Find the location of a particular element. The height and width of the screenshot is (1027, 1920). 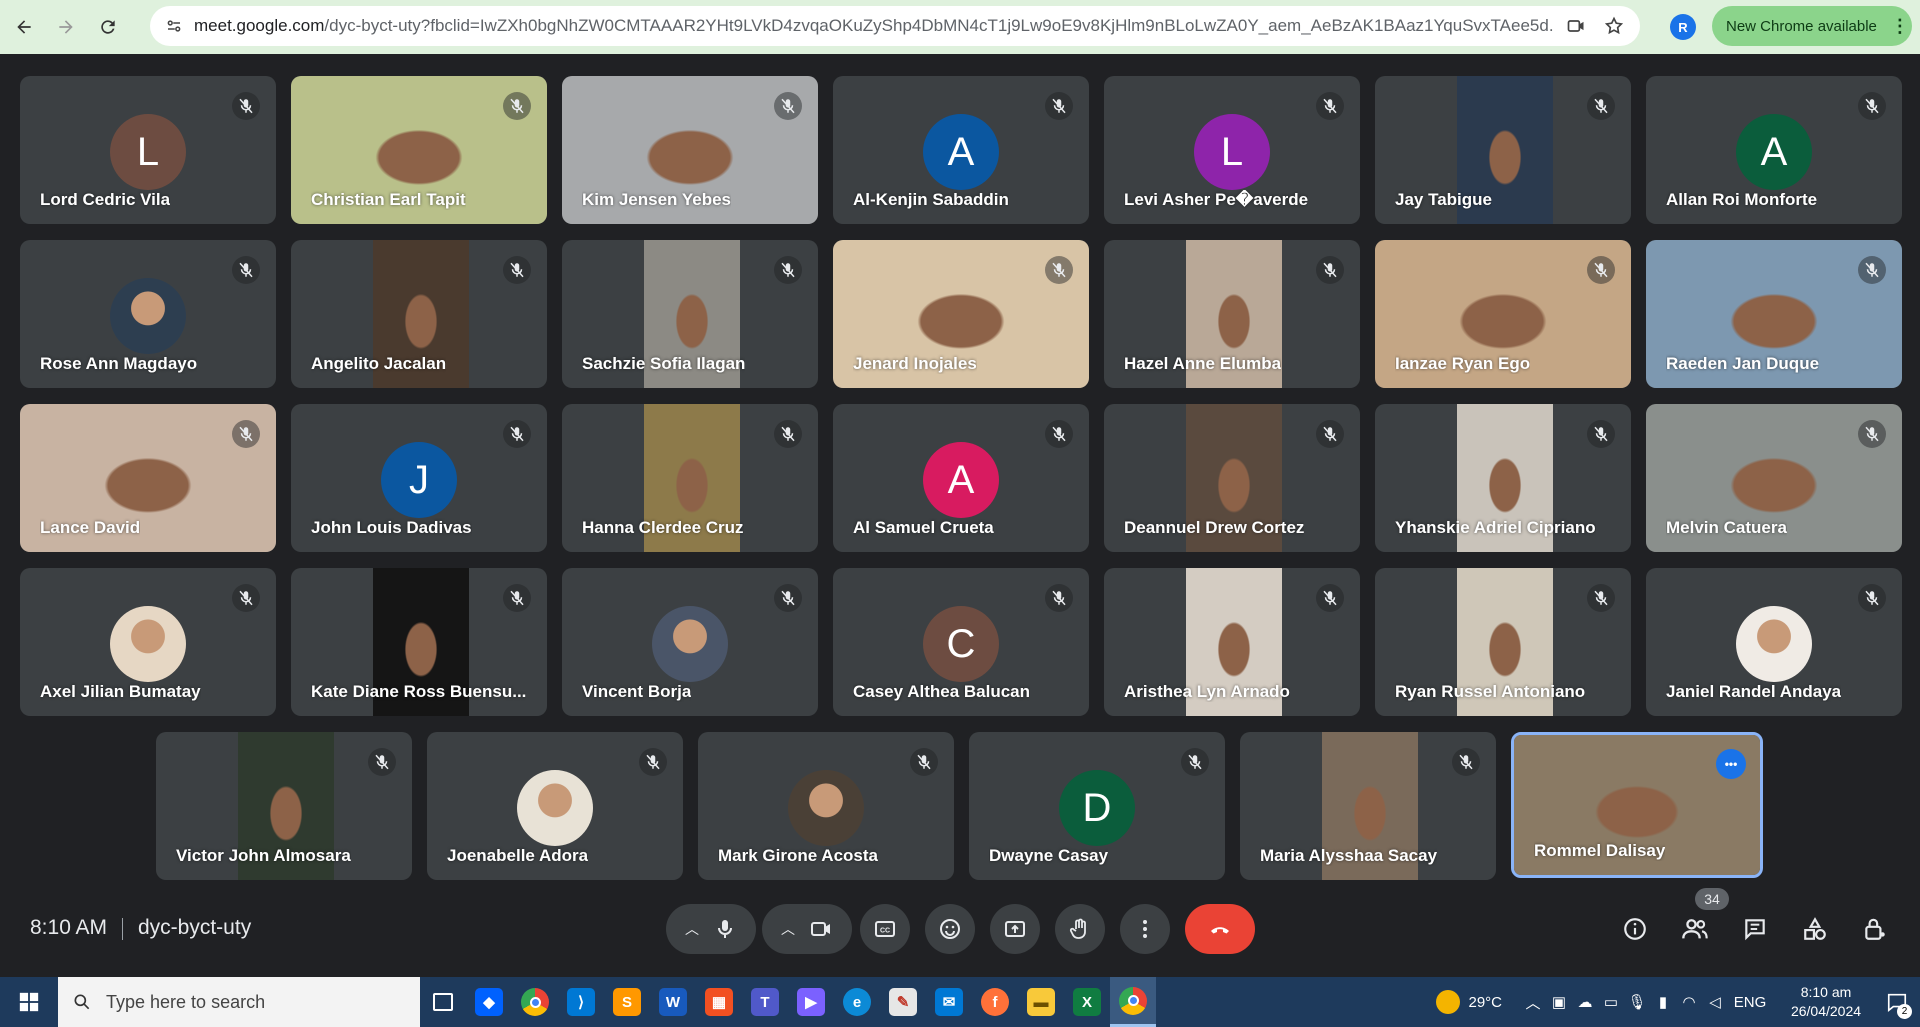

copilot-icon: ▶ is located at coordinates (811, 1002).